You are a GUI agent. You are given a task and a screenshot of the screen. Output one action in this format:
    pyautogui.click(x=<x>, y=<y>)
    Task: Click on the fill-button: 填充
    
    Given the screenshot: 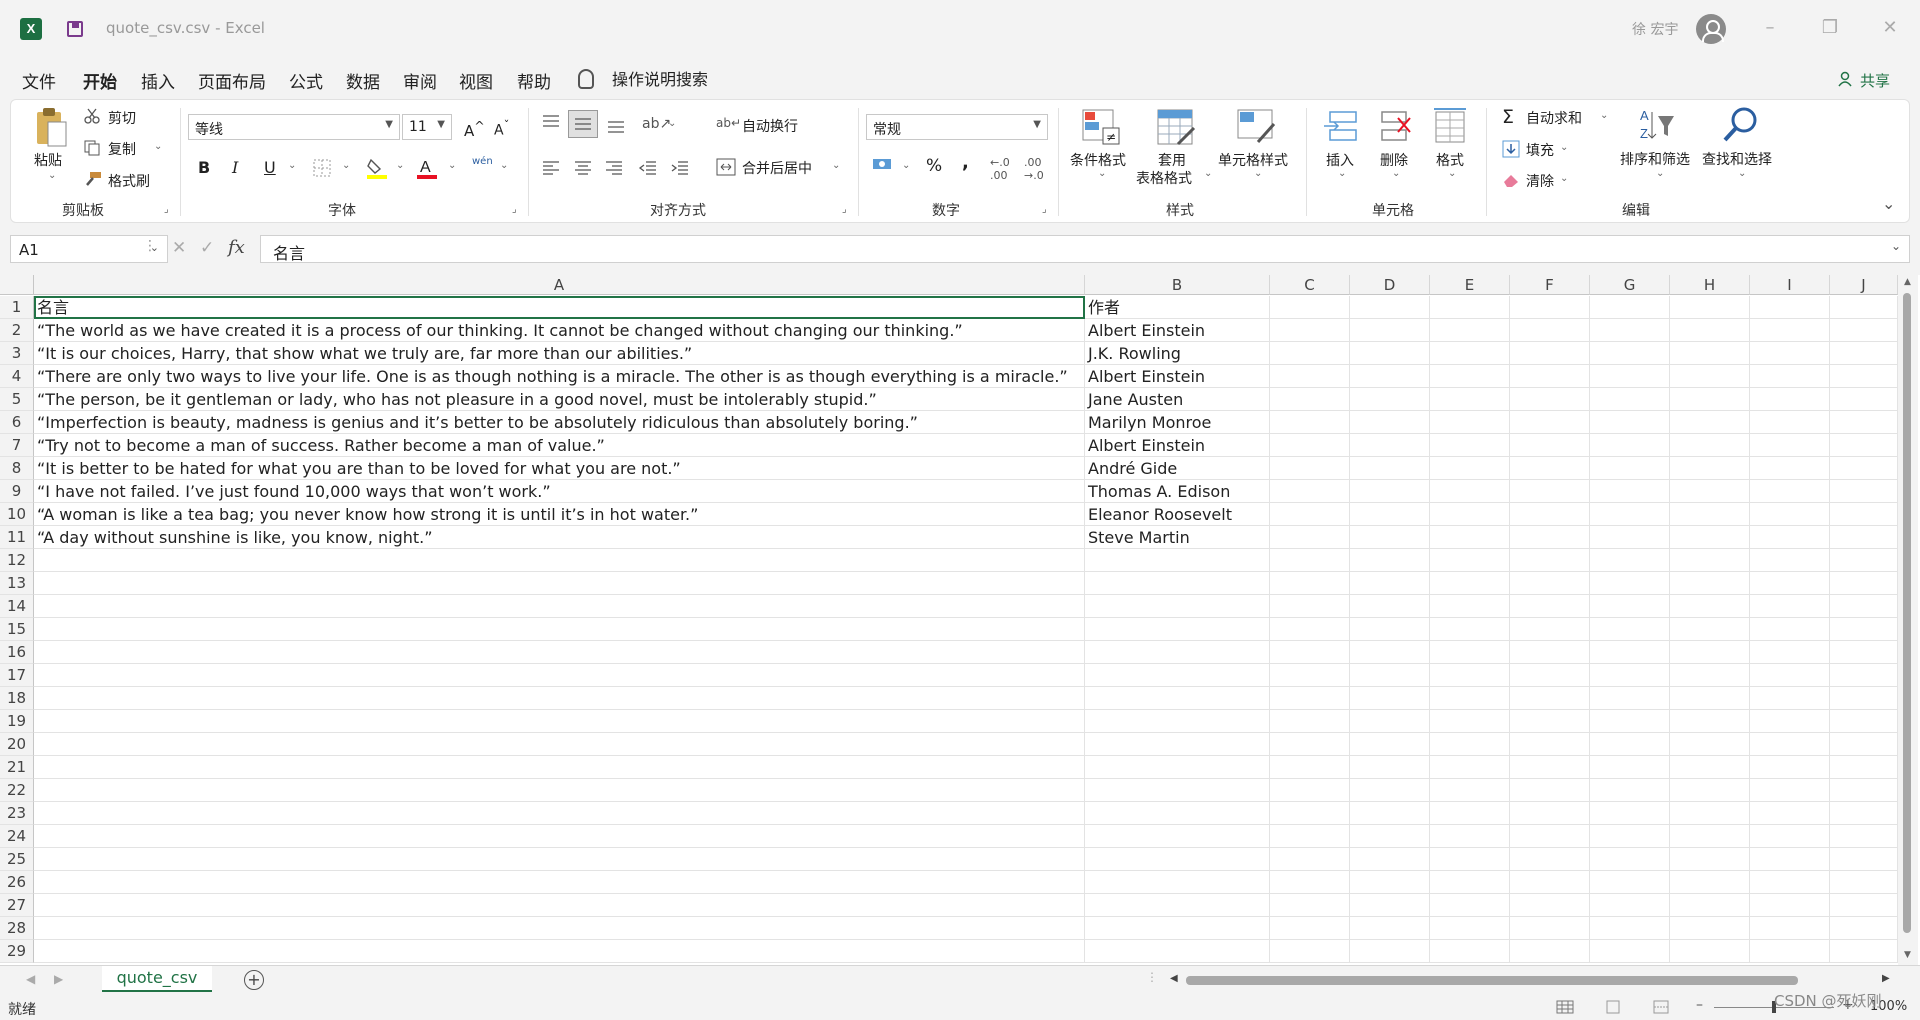 What is the action you would take?
    pyautogui.click(x=1540, y=150)
    